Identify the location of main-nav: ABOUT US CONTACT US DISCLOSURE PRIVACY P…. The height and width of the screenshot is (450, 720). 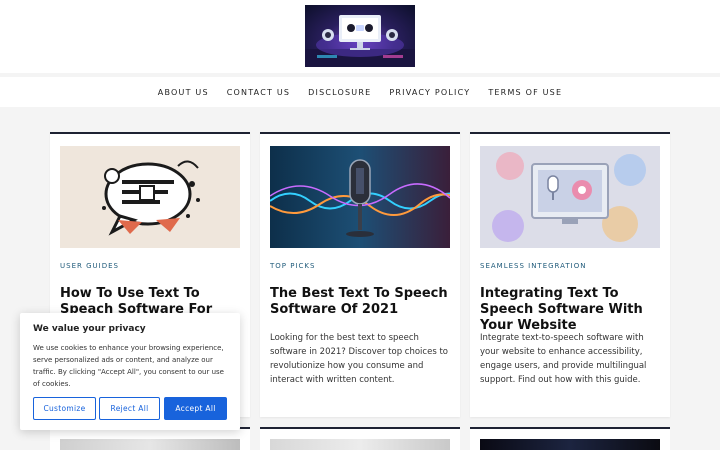
(360, 92).